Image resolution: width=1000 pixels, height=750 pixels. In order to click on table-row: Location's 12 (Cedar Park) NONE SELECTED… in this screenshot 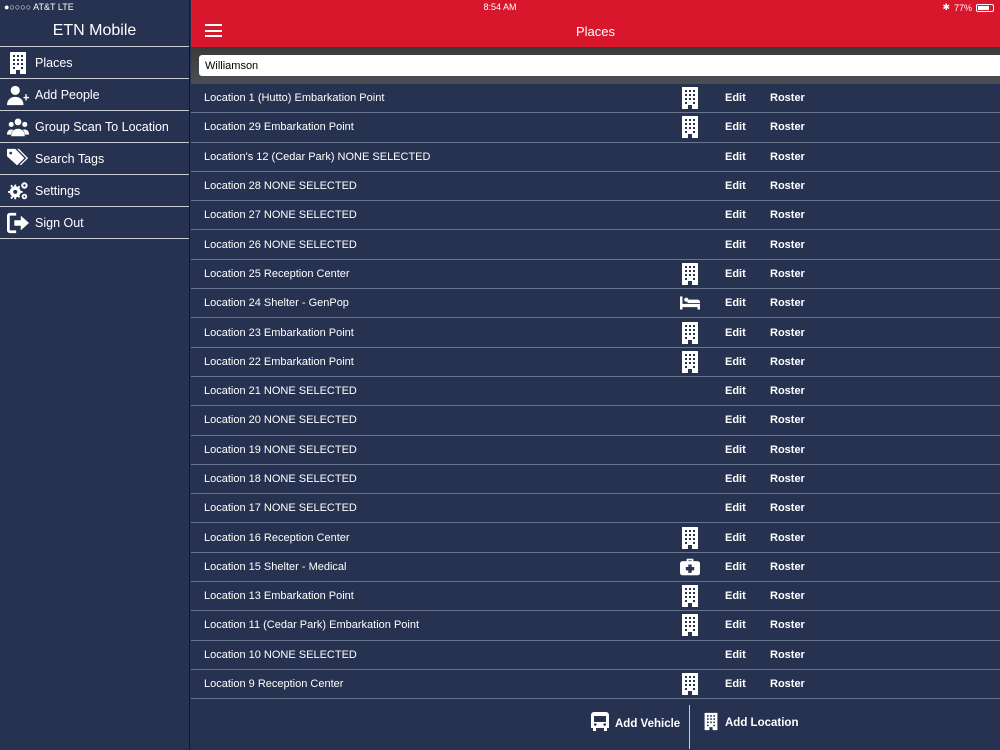, I will do `click(595, 157)`.